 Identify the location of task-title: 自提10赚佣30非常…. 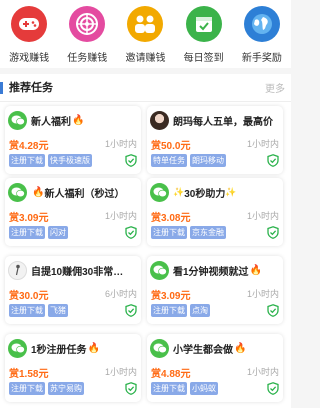
(77, 272).